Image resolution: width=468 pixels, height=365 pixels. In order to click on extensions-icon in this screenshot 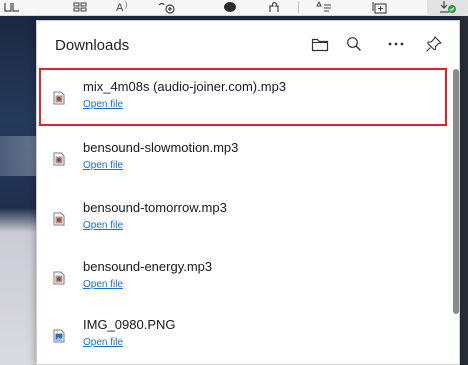, I will do `click(274, 7)`.